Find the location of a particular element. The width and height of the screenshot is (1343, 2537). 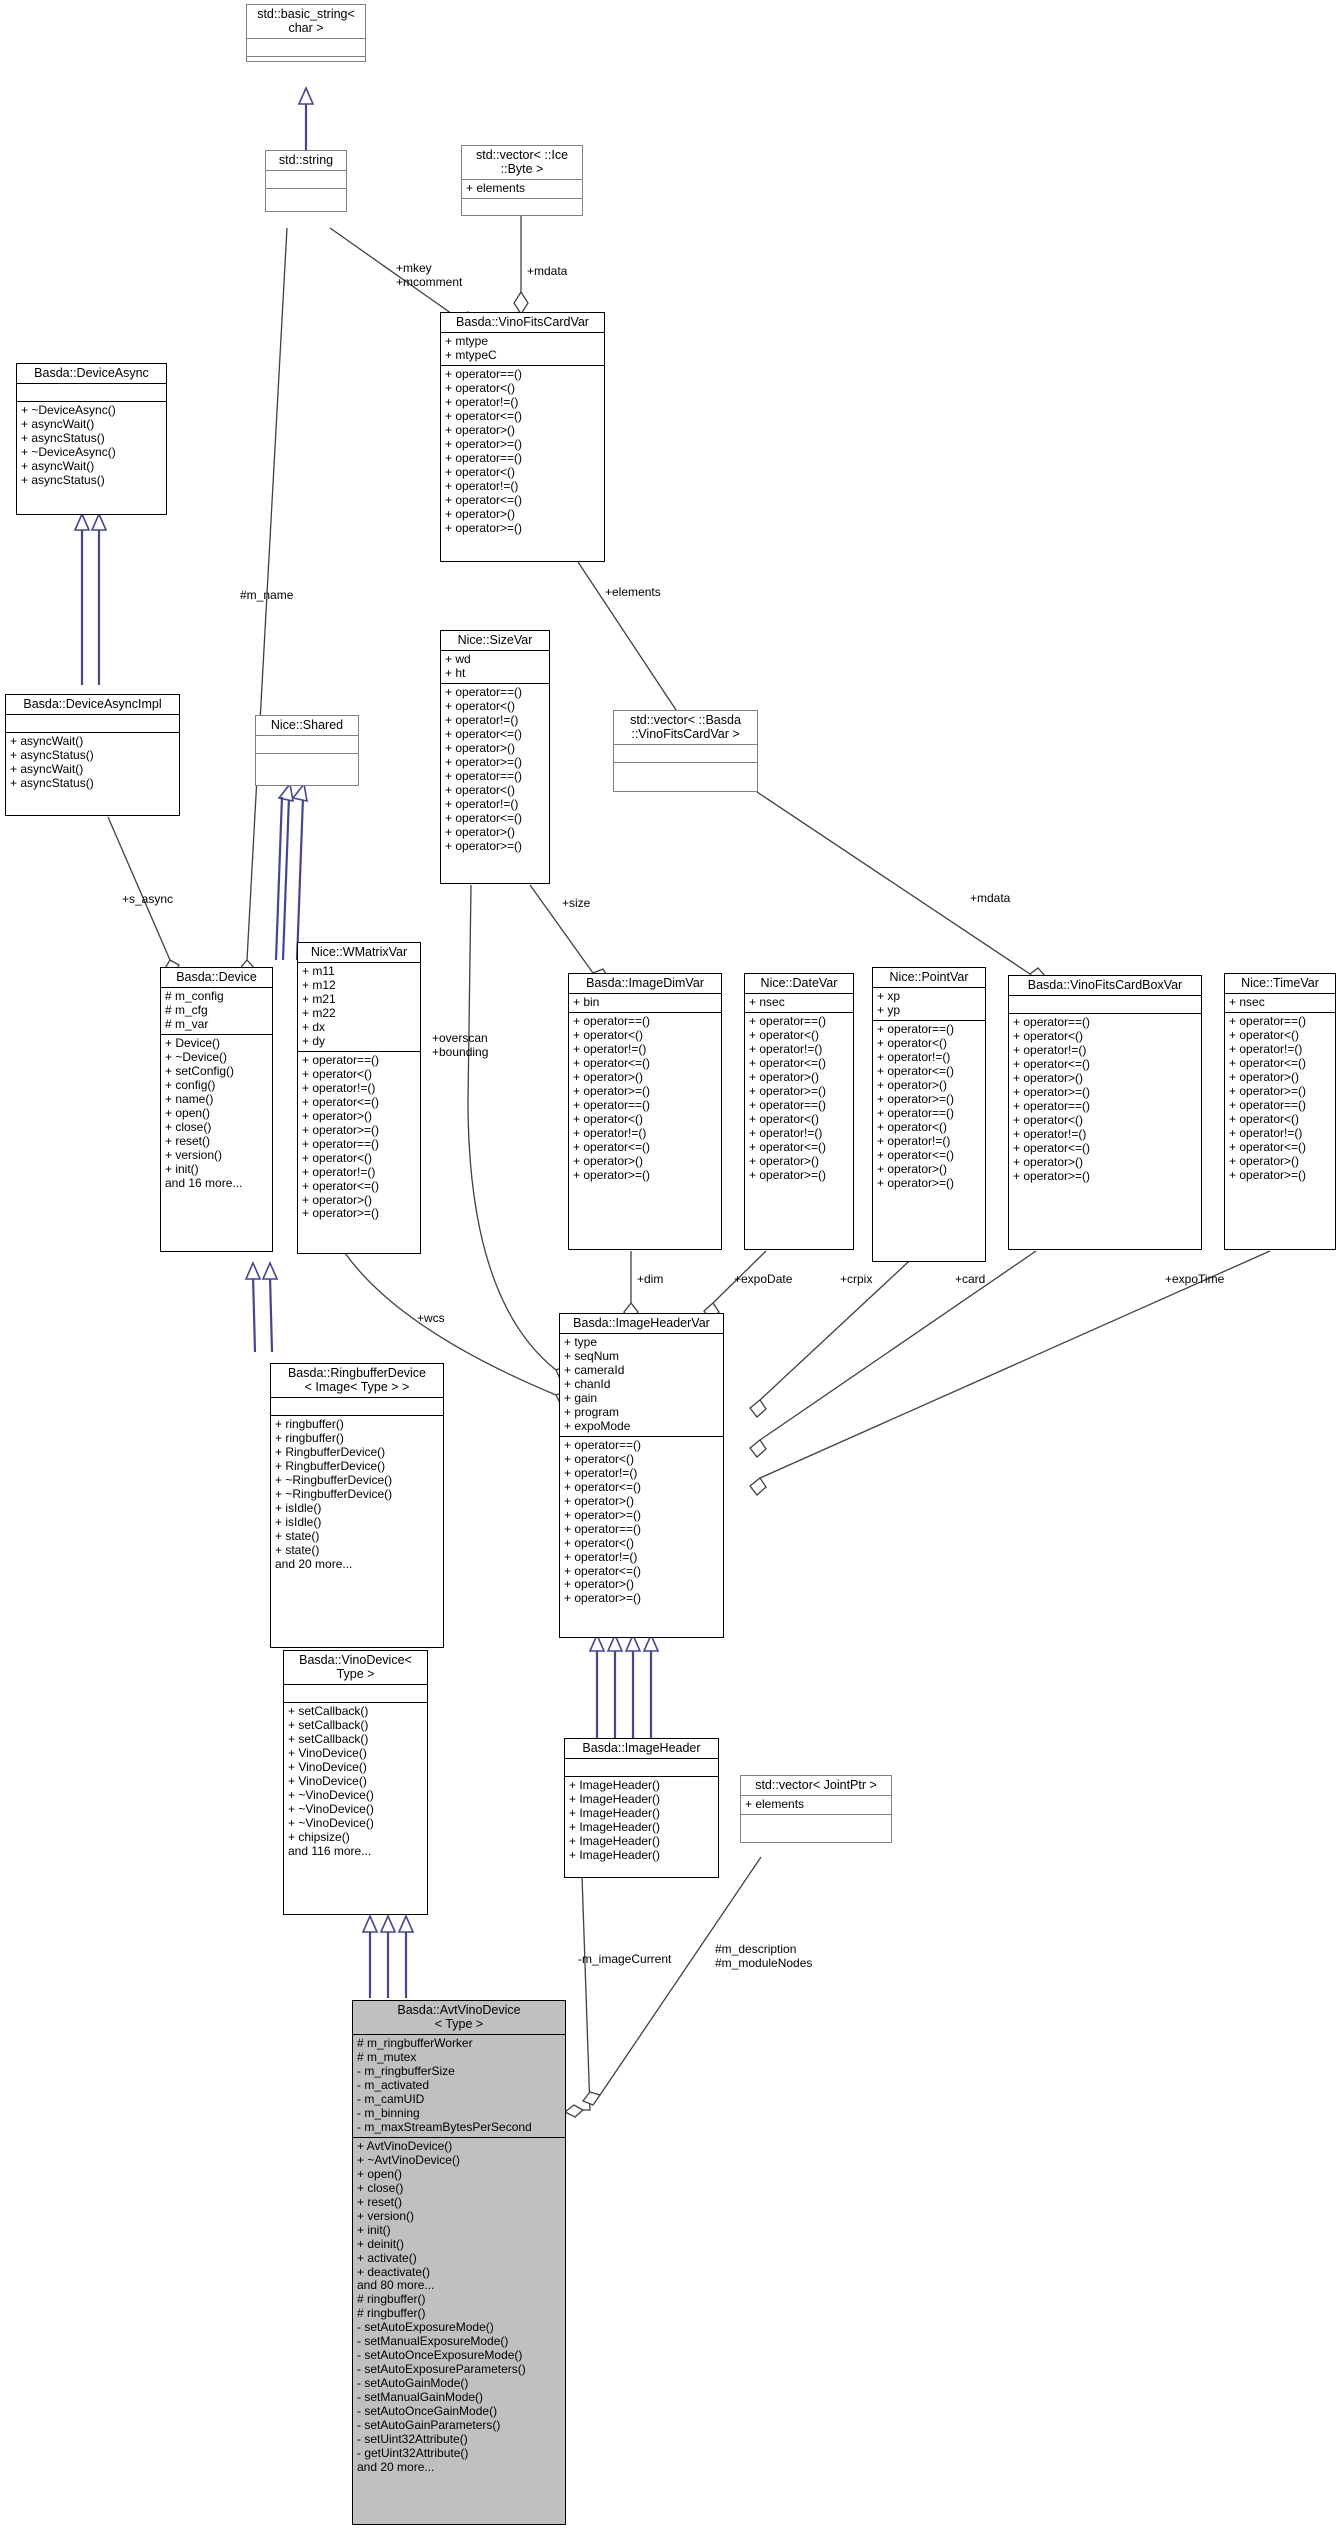

edge-inherit-avtvinodevice-vinodevice is located at coordinates (388, 1956).